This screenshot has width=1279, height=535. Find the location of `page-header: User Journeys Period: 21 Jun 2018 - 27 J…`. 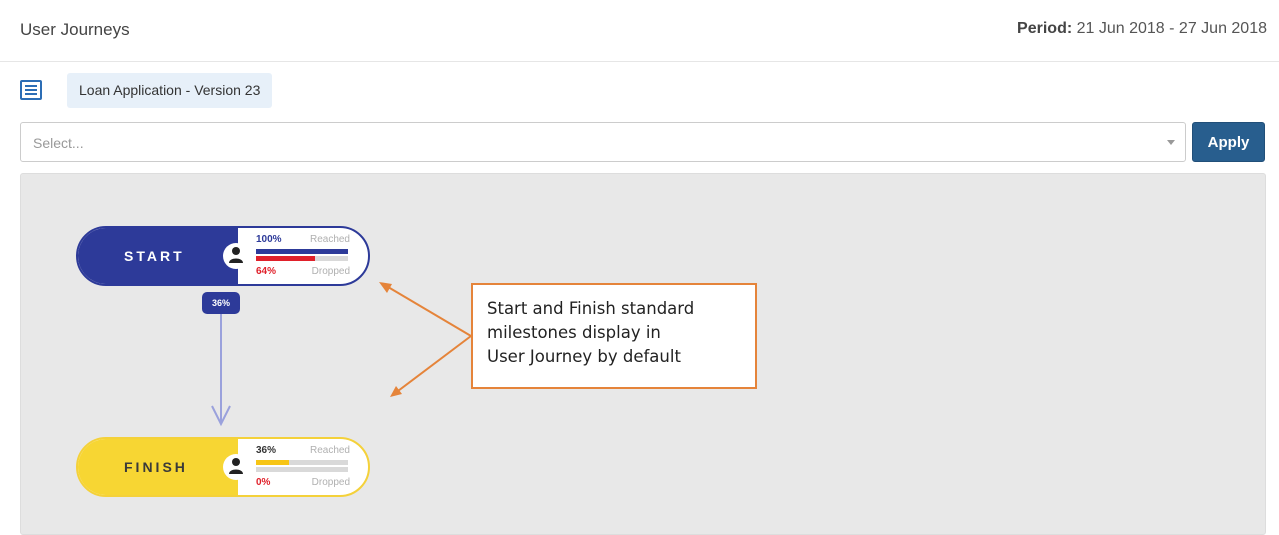

page-header: User Journeys Period: 21 Jun 2018 - 27 J… is located at coordinates (639, 31).